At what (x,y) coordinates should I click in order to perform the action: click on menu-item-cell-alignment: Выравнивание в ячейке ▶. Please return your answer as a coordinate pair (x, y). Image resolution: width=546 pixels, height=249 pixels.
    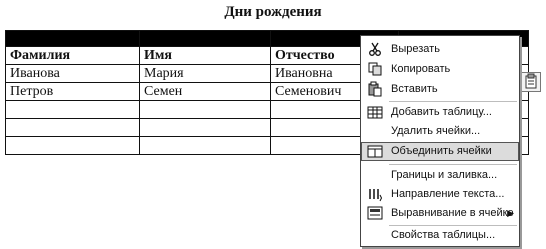
    Looking at the image, I should click on (440, 213).